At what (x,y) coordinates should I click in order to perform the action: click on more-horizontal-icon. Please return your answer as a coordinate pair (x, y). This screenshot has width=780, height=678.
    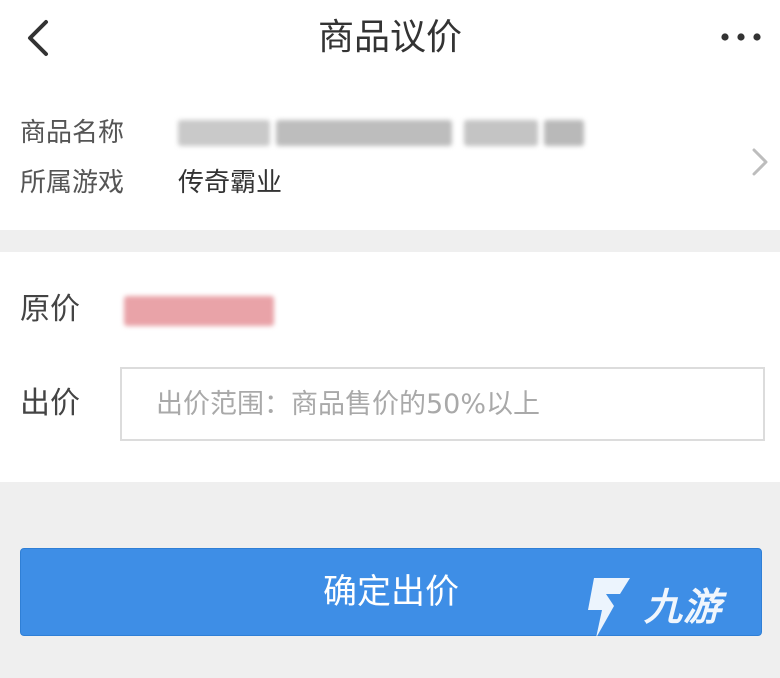
    Looking at the image, I should click on (741, 37).